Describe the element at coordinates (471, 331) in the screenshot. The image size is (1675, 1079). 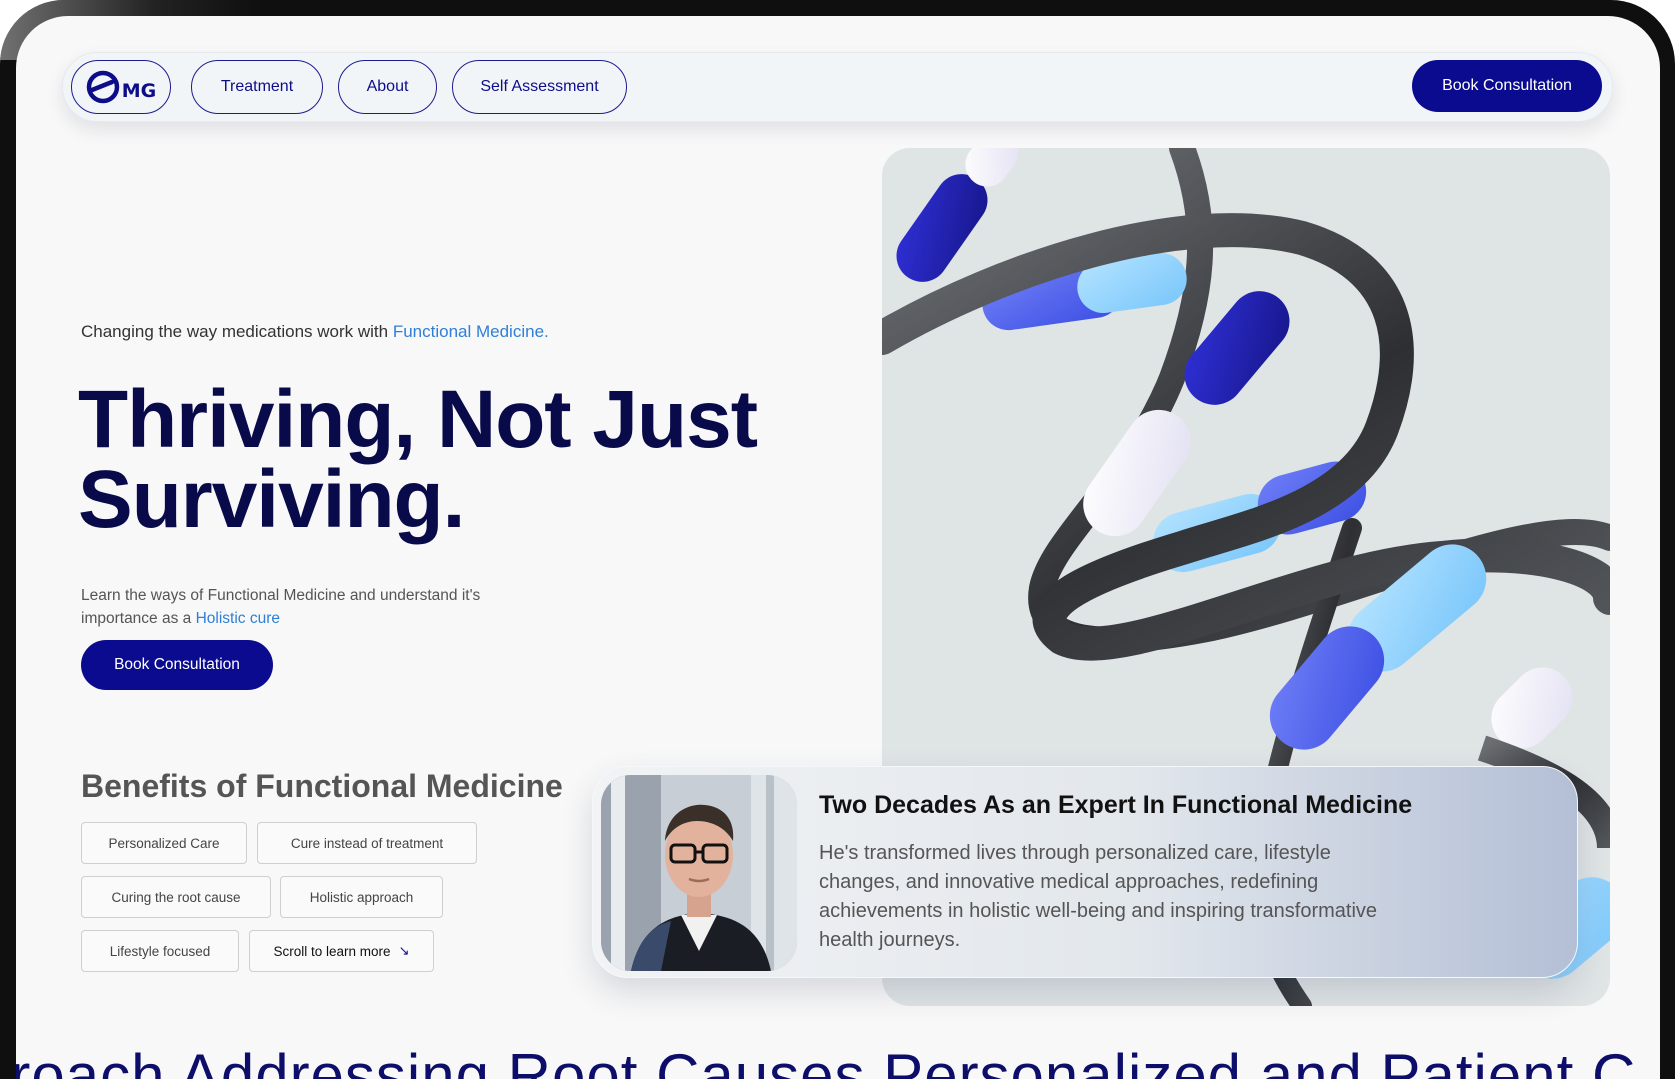
I see `tagline-accent-link: Functional Medicine.` at that location.